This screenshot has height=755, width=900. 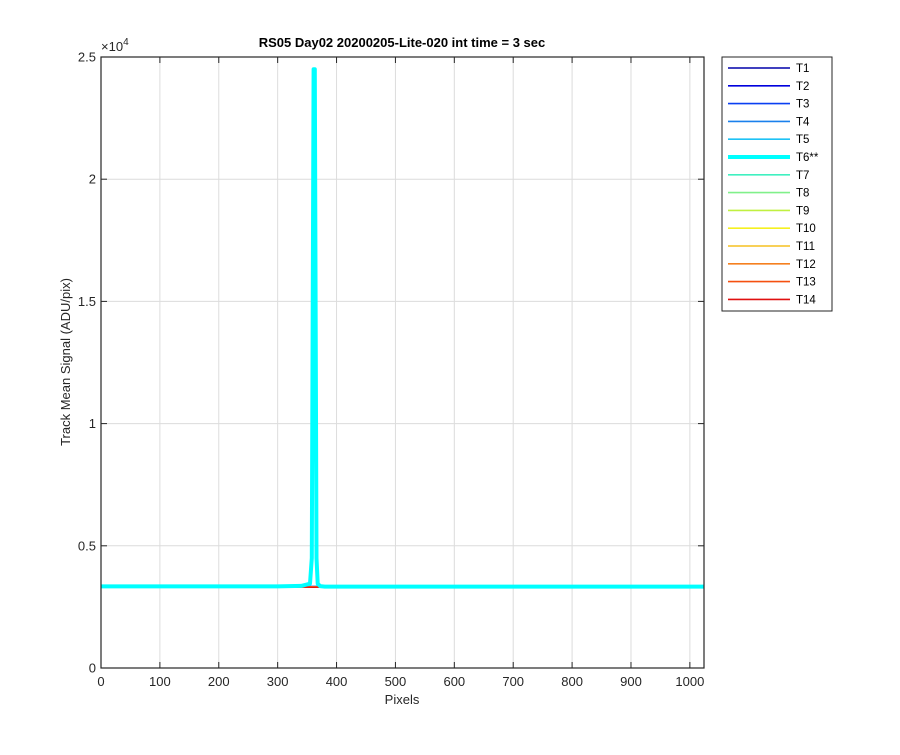 I want to click on y-tick-label: 2, so click(x=92, y=179).